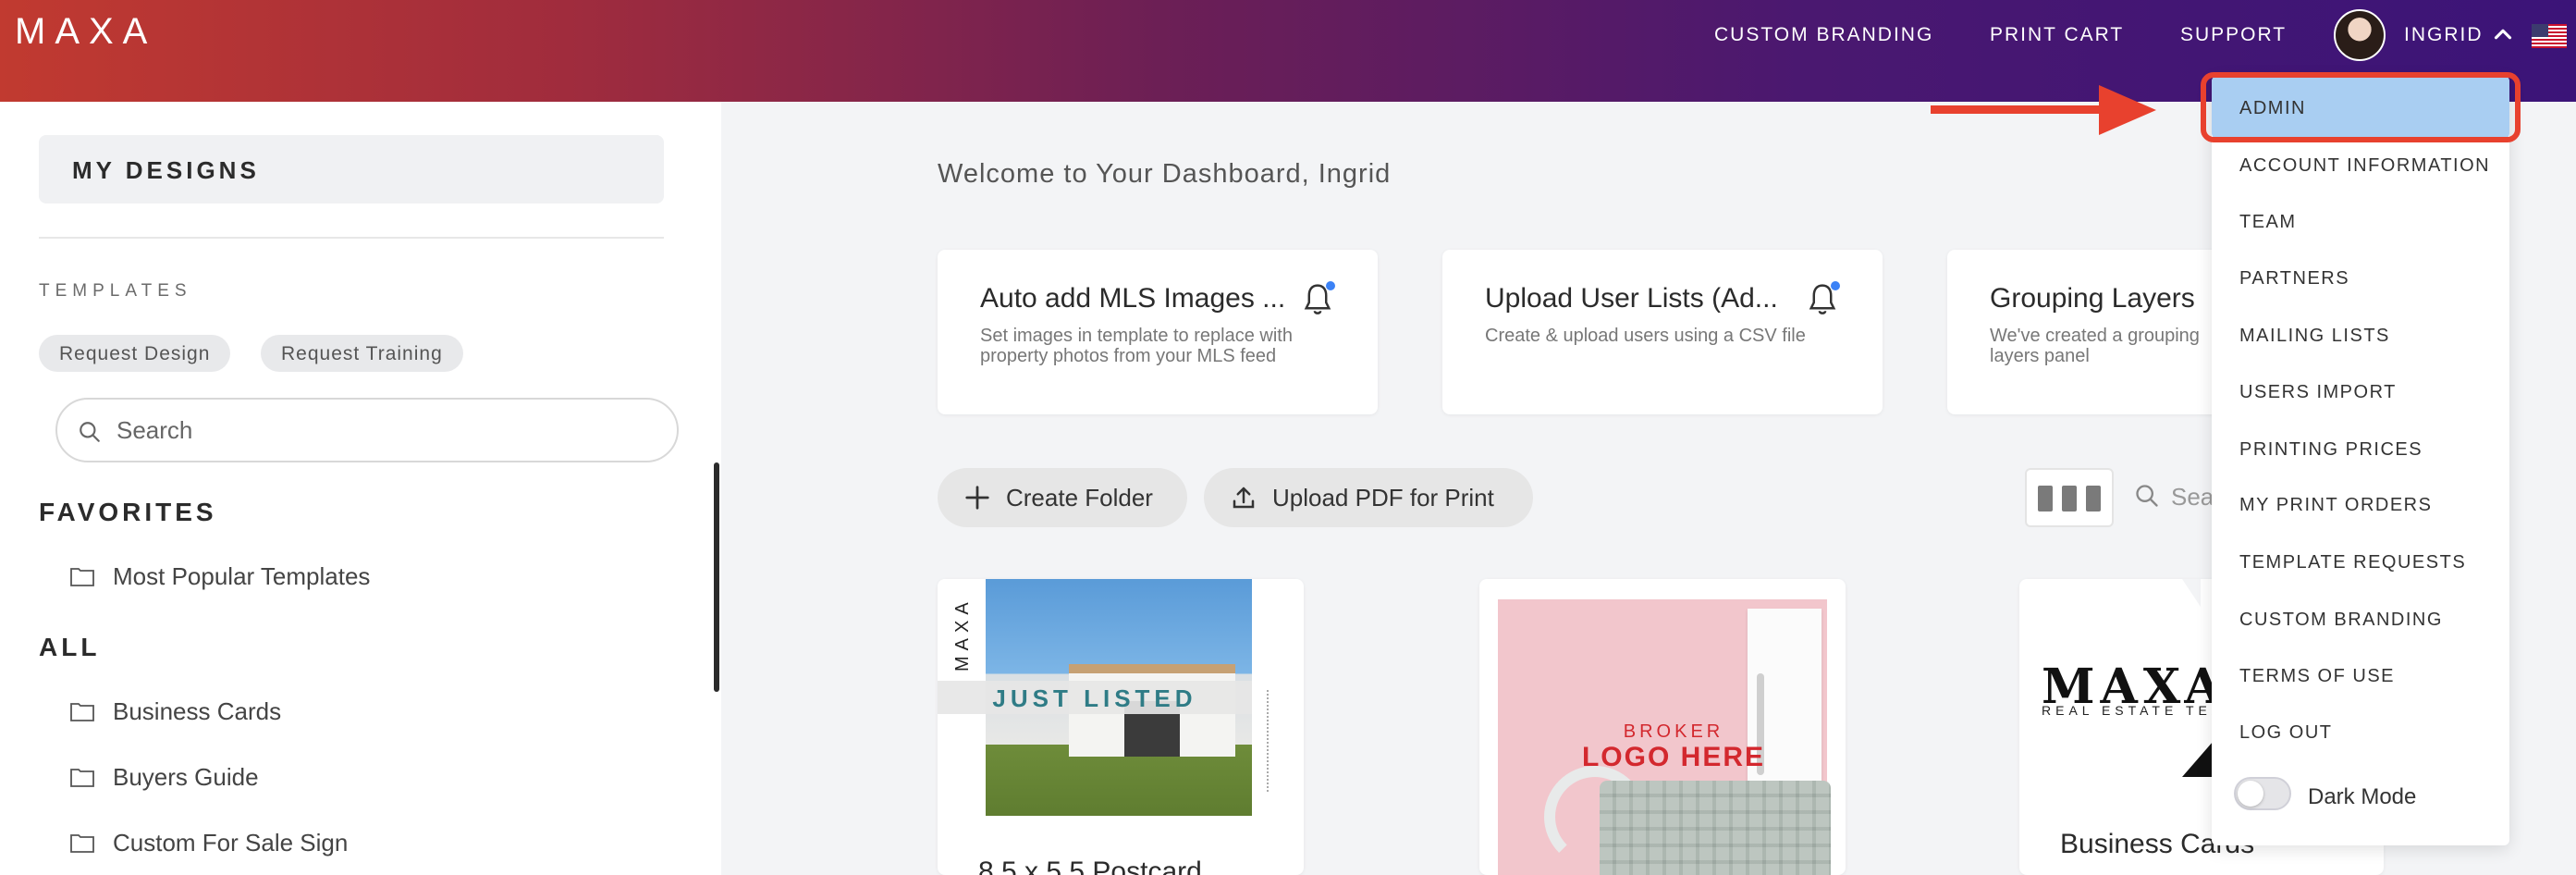 The height and width of the screenshot is (875, 2576). Describe the element at coordinates (2272, 108) in the screenshot. I see `menu-item-admin: ADMIN` at that location.